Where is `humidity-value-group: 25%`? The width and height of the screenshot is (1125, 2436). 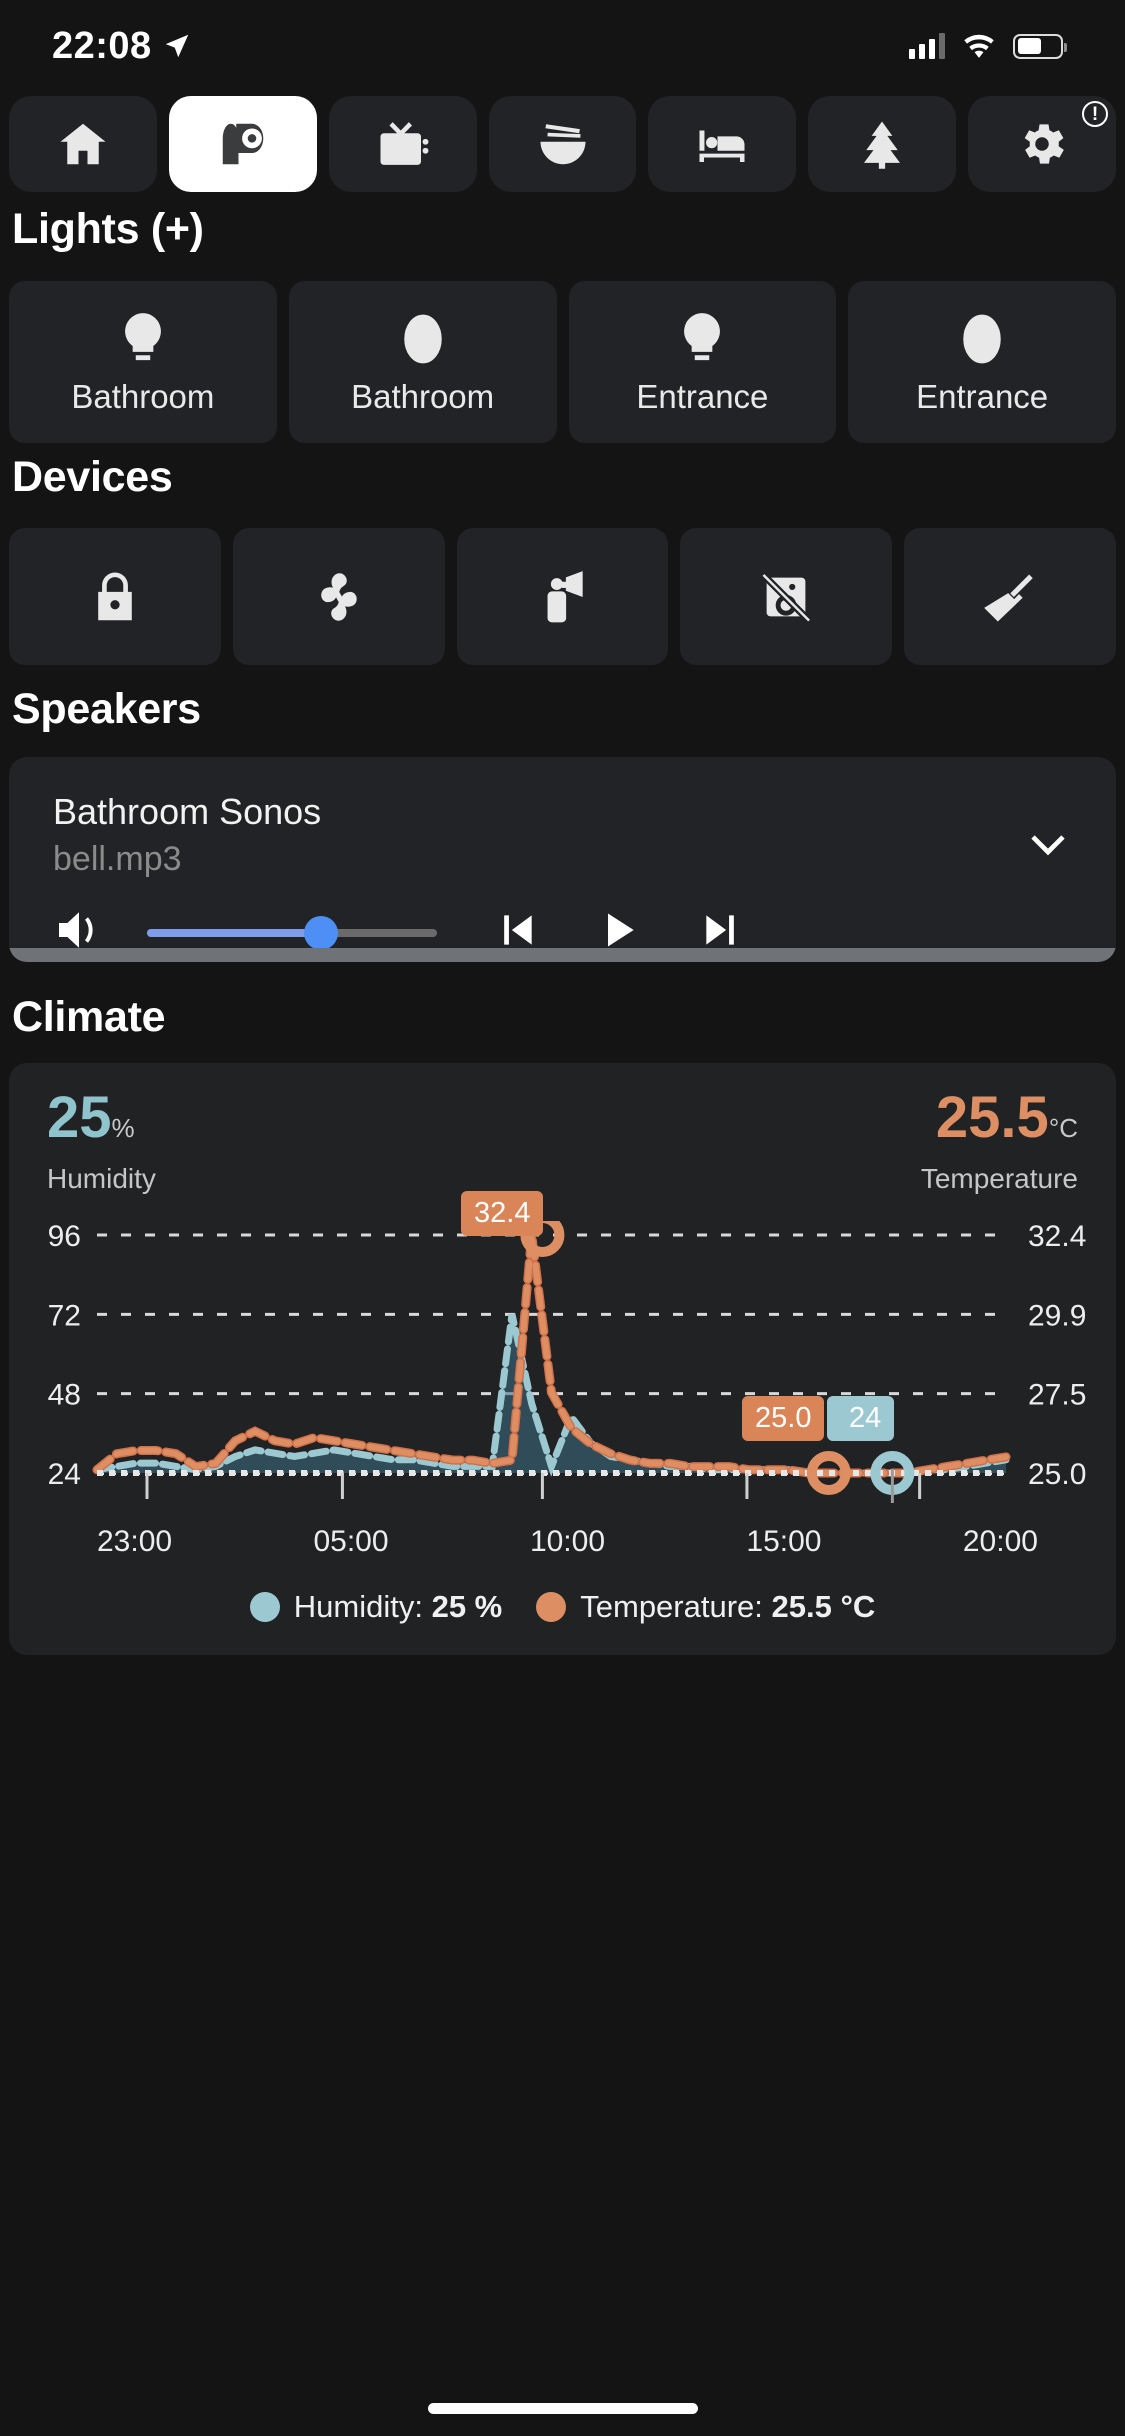
humidity-value-group: 25% is located at coordinates (101, 1118).